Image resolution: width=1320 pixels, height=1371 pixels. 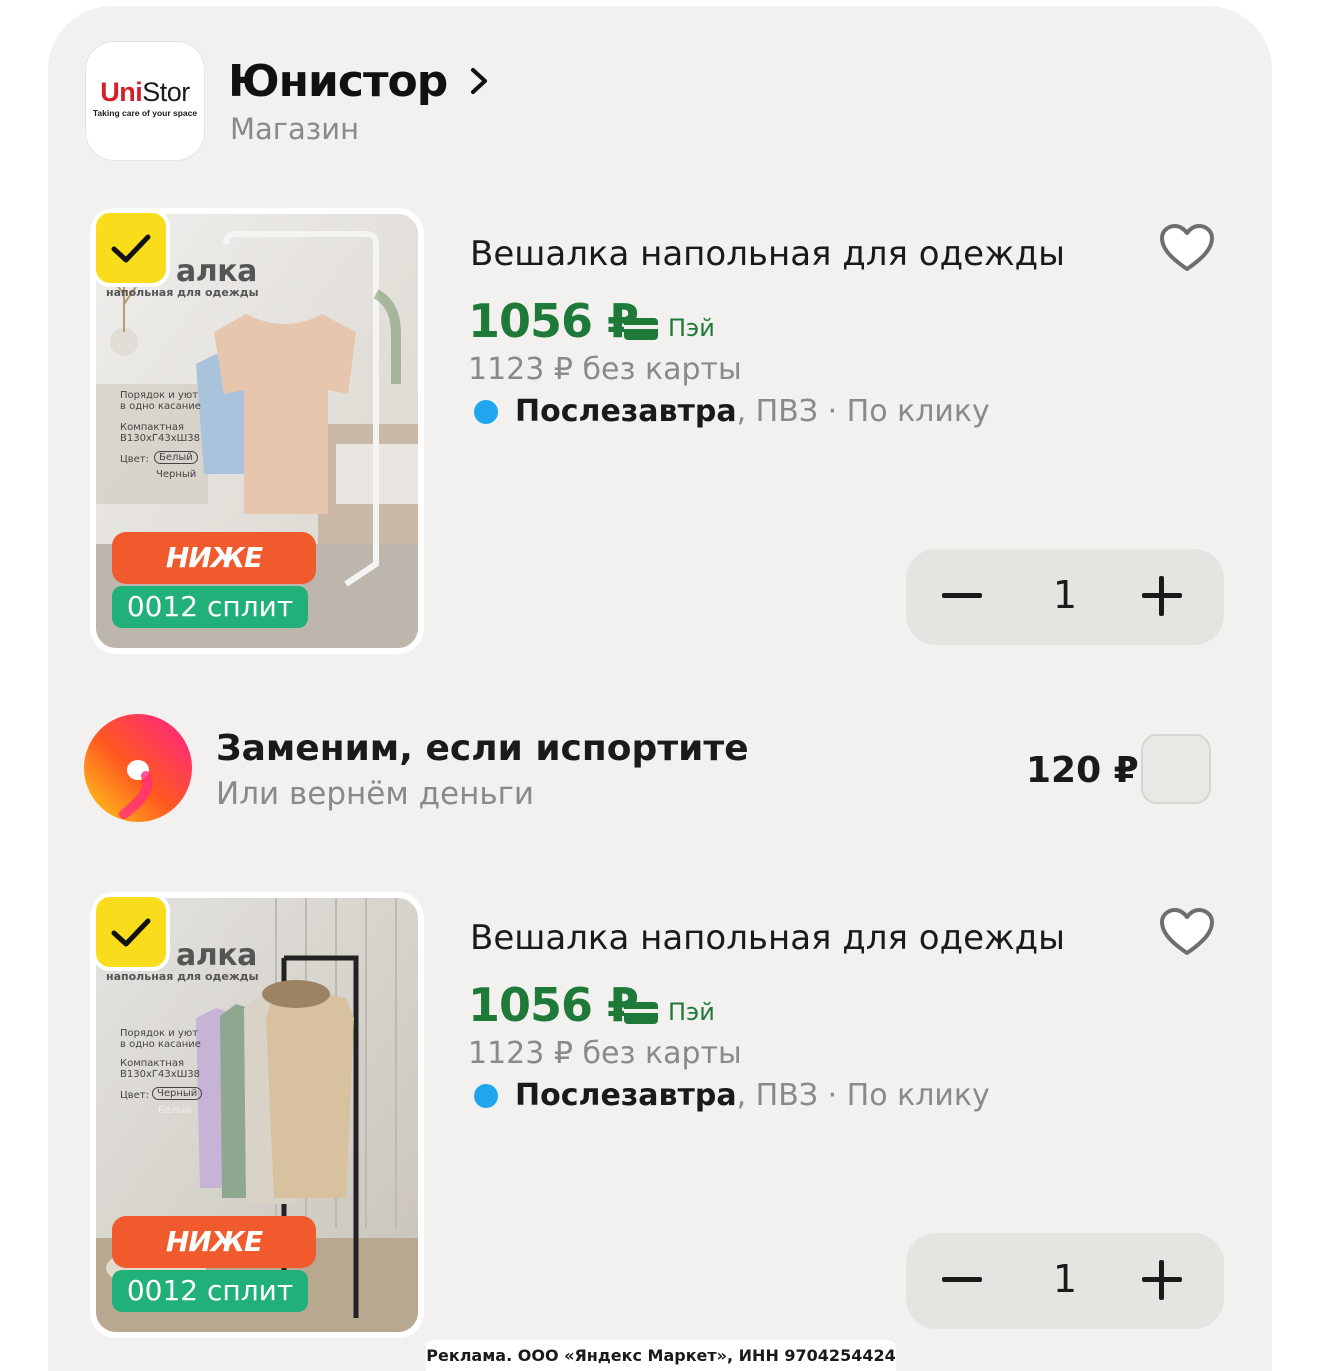 What do you see at coordinates (479, 81) in the screenshot?
I see `chevron-right-icon` at bounding box center [479, 81].